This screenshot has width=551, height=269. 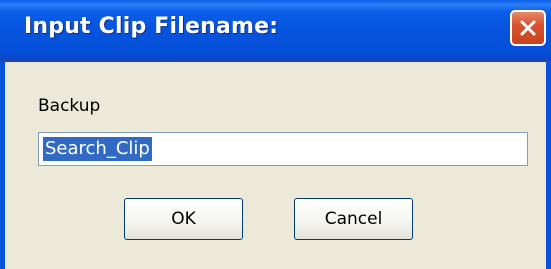 What do you see at coordinates (69, 106) in the screenshot?
I see `prompt-label: Backup` at bounding box center [69, 106].